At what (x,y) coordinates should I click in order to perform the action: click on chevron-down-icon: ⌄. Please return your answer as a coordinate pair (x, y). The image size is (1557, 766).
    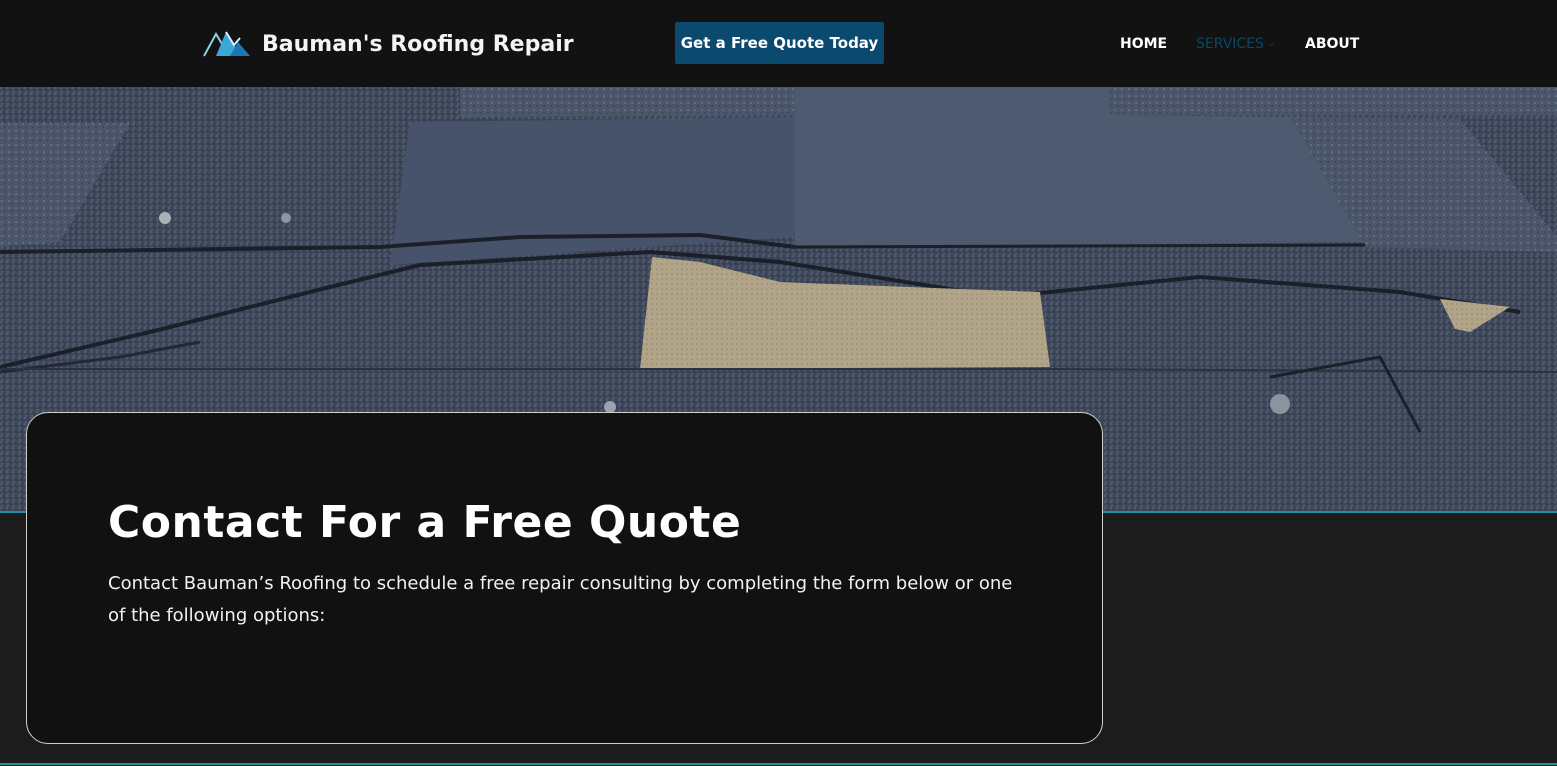
    Looking at the image, I should click on (1271, 44).